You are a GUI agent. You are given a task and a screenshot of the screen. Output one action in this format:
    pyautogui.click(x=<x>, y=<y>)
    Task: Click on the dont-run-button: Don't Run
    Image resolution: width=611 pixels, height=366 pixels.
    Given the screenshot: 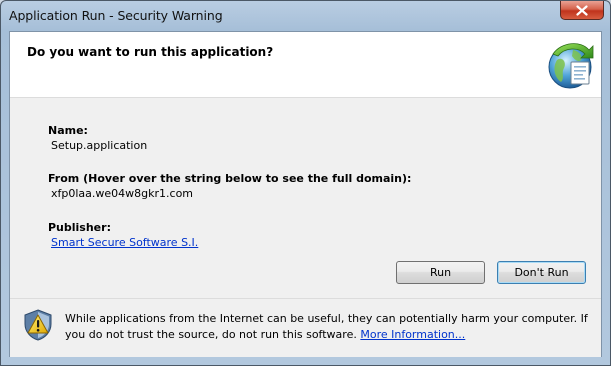 What is the action you would take?
    pyautogui.click(x=541, y=272)
    